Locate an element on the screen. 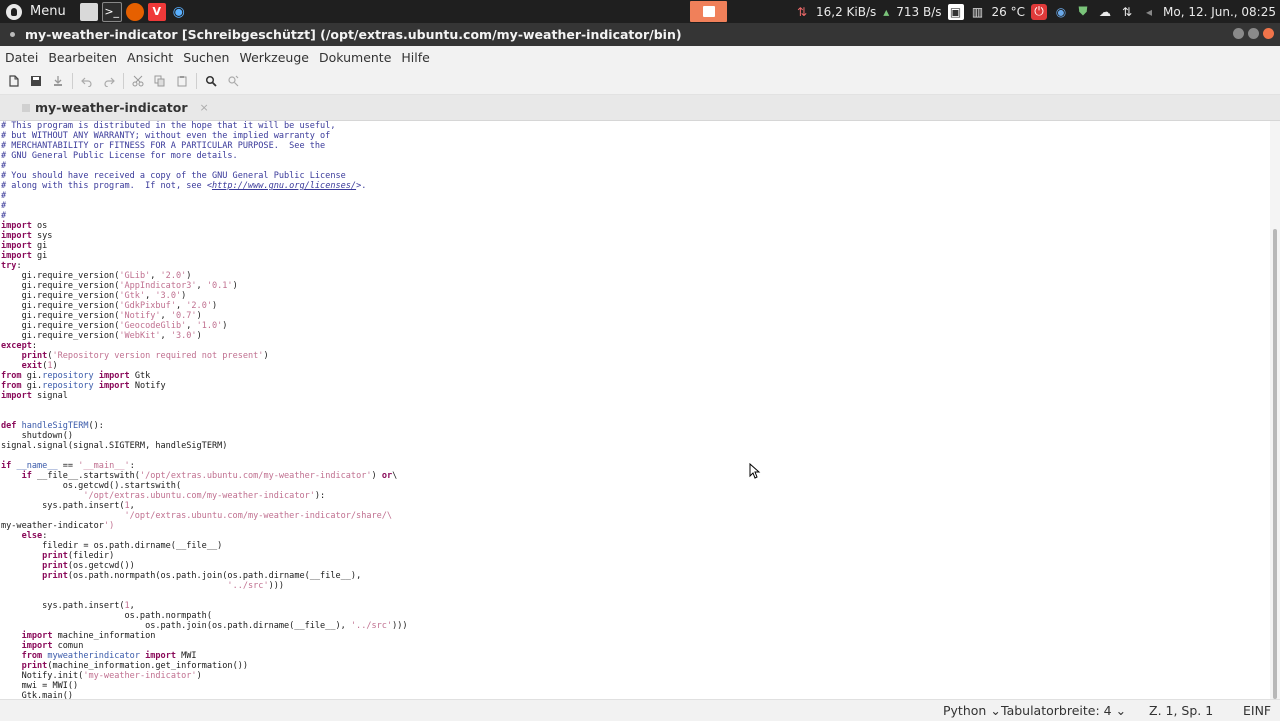  menu-bearbeiten: Bearbeiten is located at coordinates (82, 57).